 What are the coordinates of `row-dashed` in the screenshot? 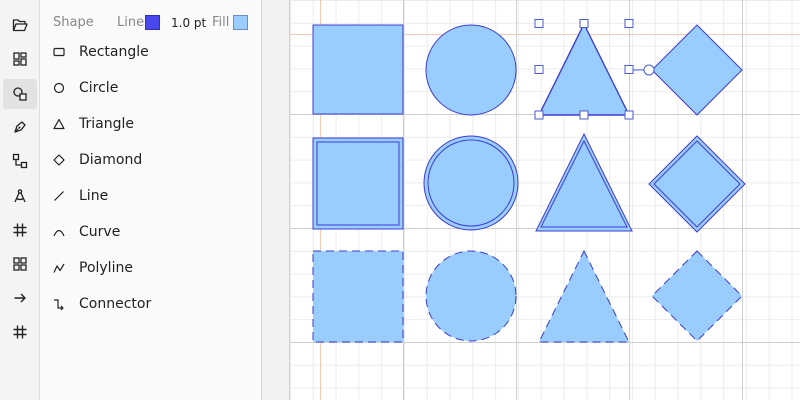 It's located at (527, 296).